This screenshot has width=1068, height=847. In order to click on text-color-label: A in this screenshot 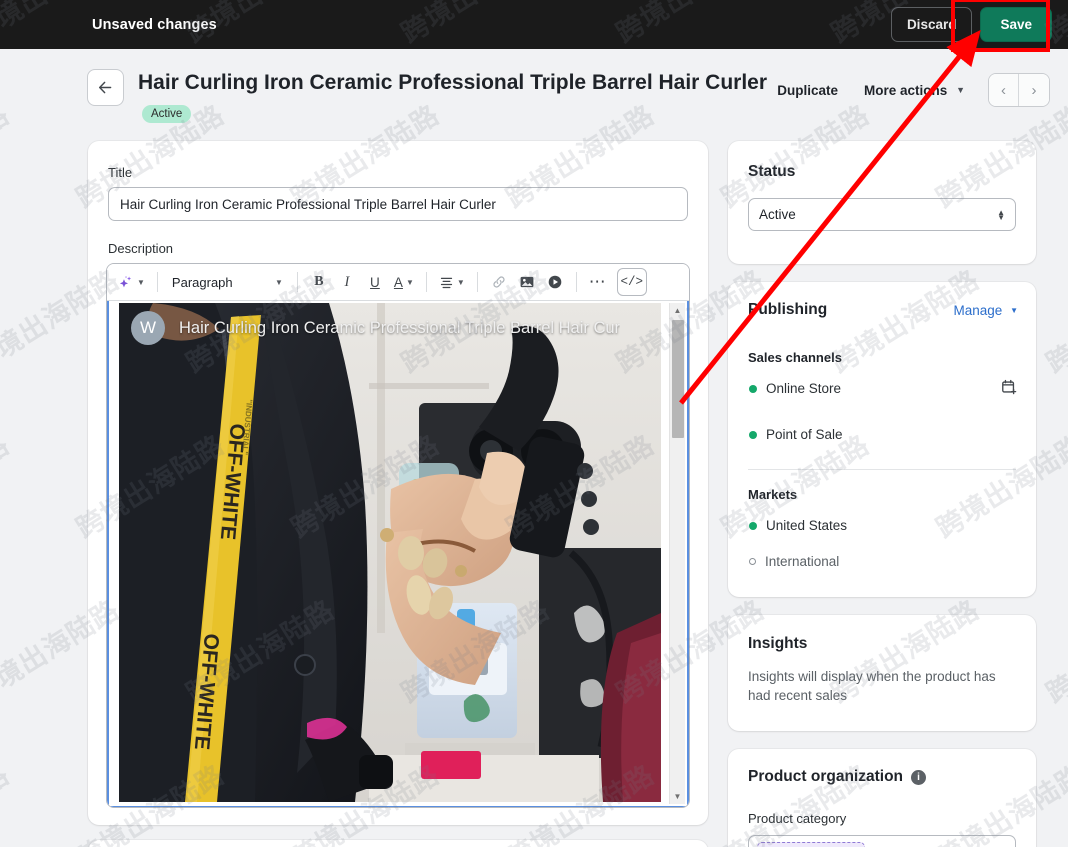, I will do `click(398, 282)`.